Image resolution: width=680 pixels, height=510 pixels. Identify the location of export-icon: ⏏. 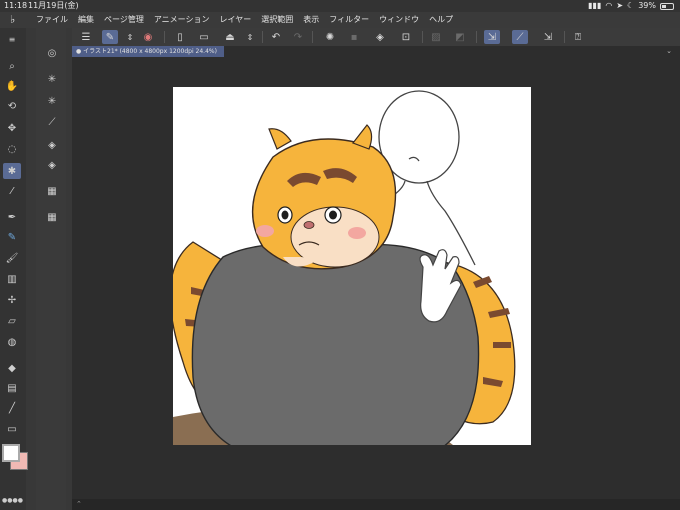
(230, 37).